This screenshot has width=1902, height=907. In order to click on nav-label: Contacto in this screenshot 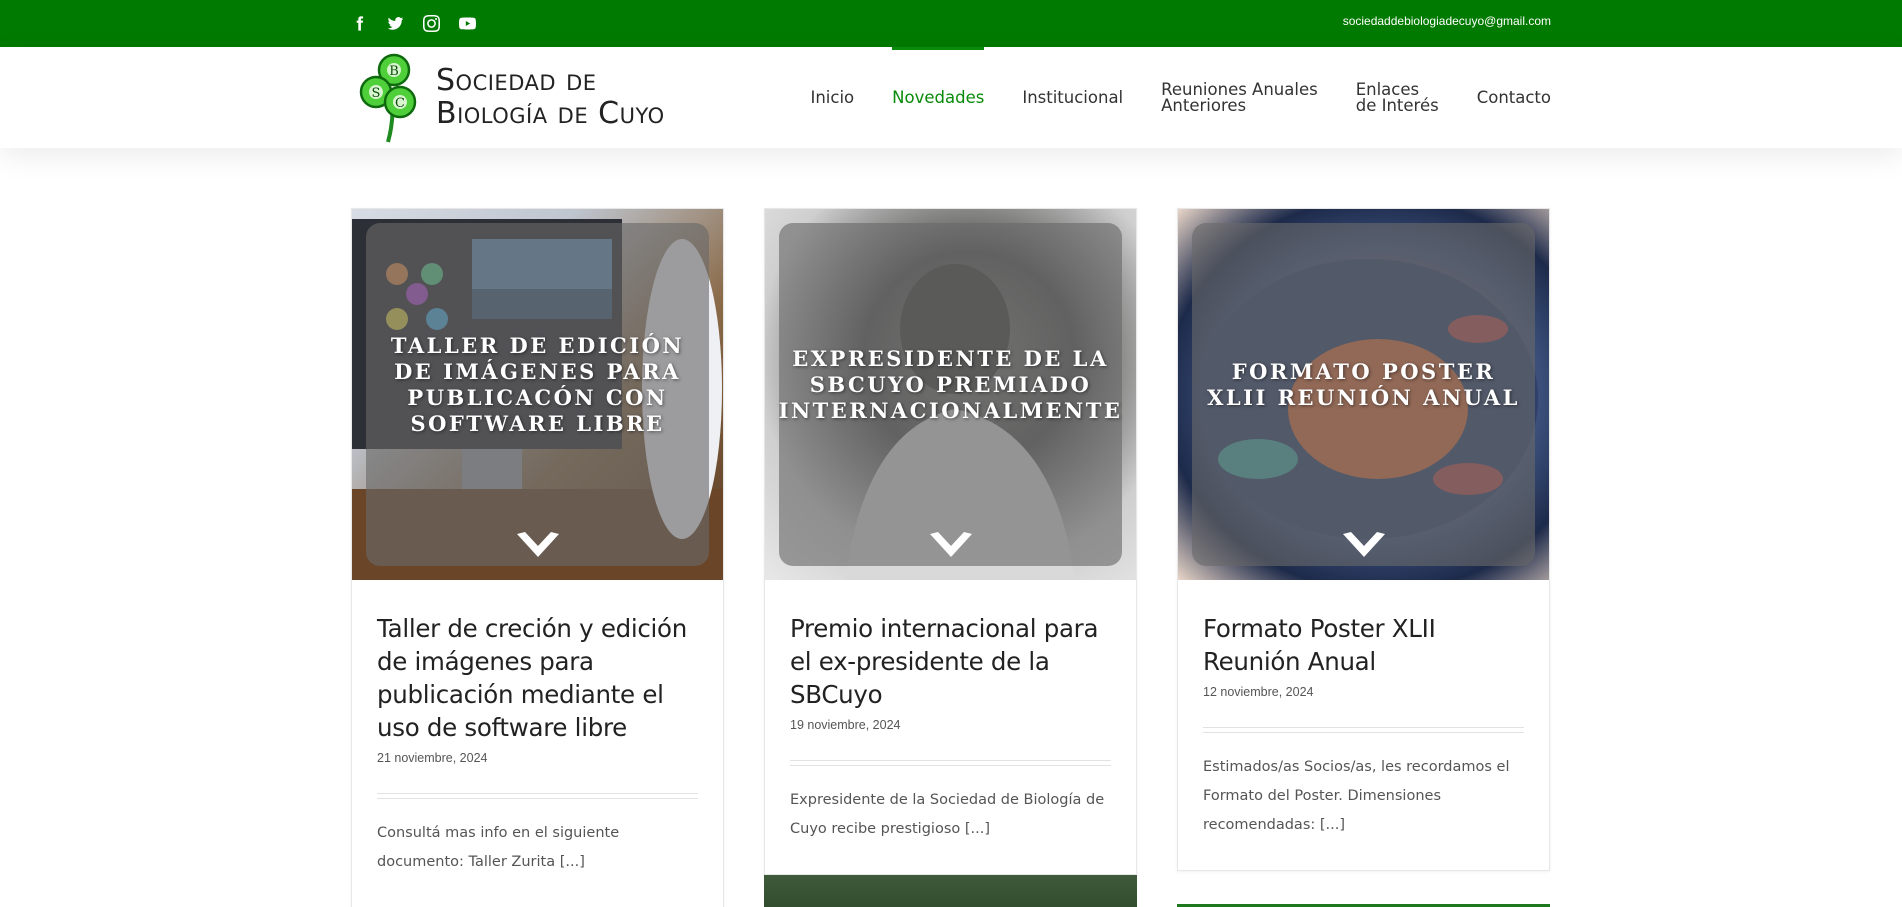, I will do `click(1513, 97)`.